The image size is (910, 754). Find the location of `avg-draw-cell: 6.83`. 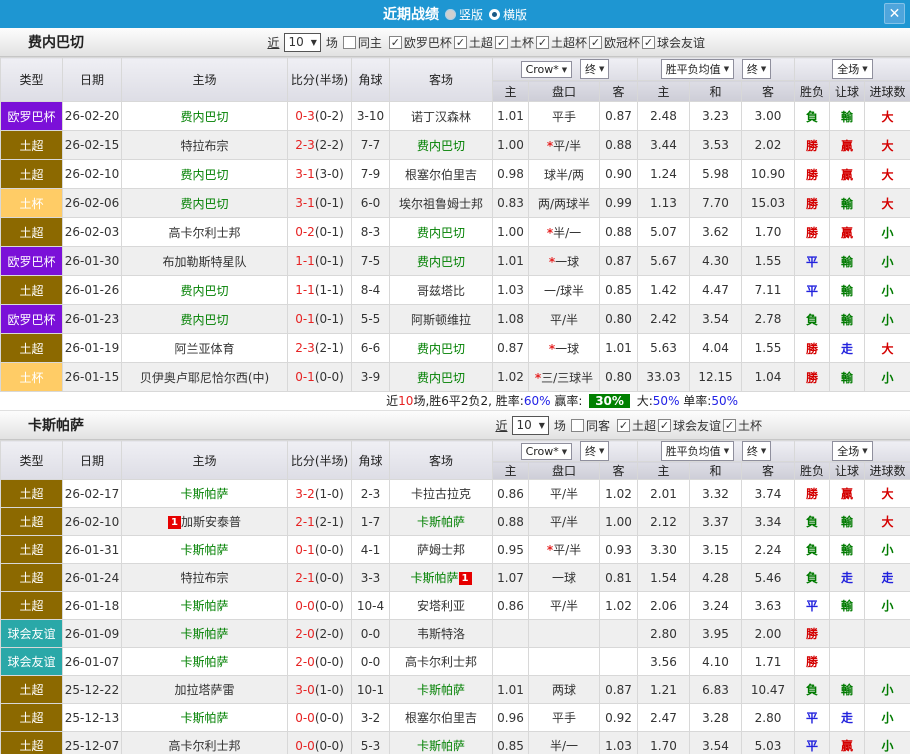

avg-draw-cell: 6.83 is located at coordinates (715, 689).